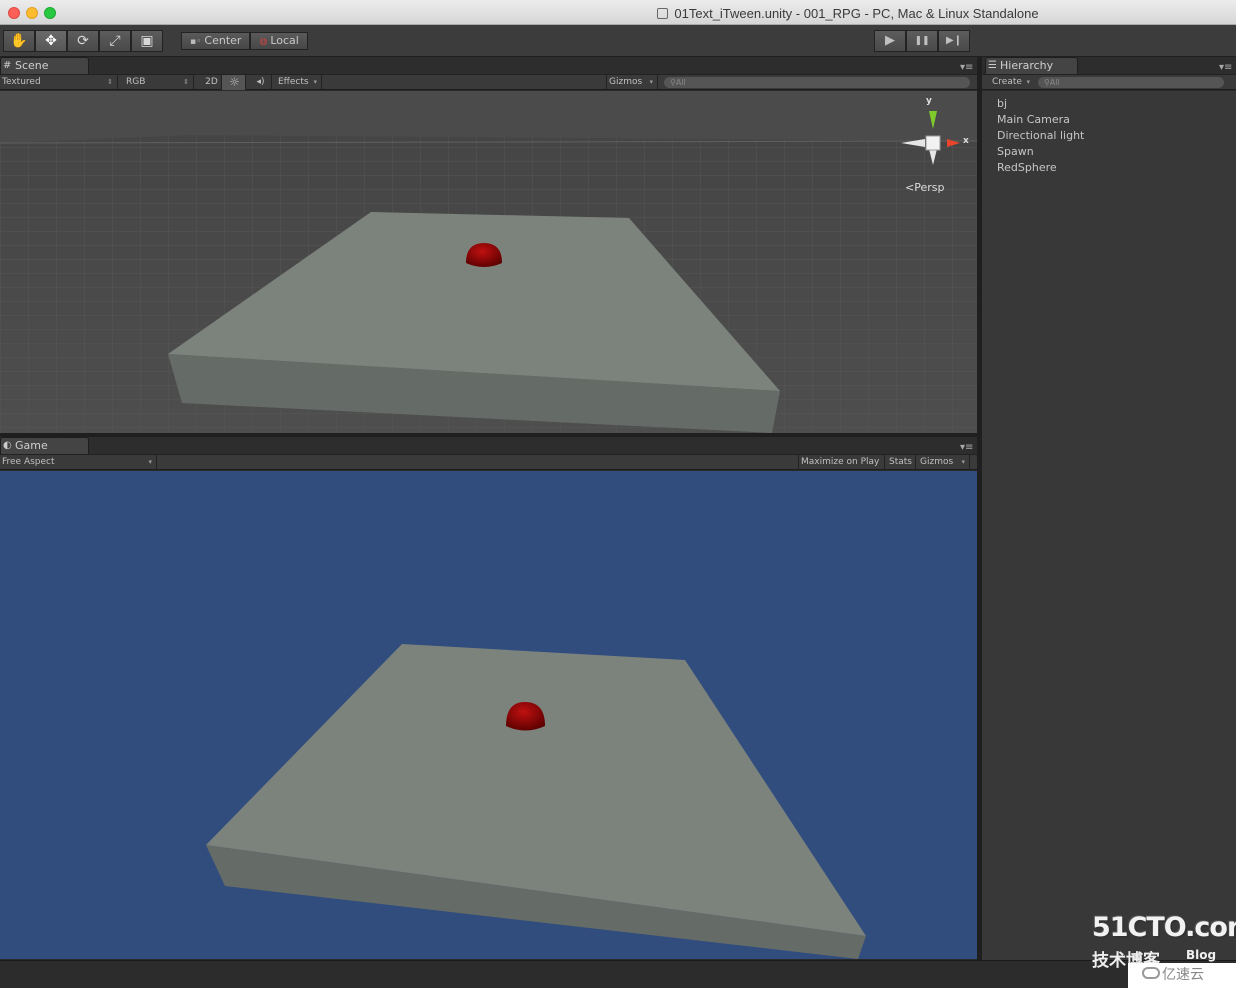  What do you see at coordinates (937, 462) in the screenshot?
I see `game-gizmos-label: Gizmos` at bounding box center [937, 462].